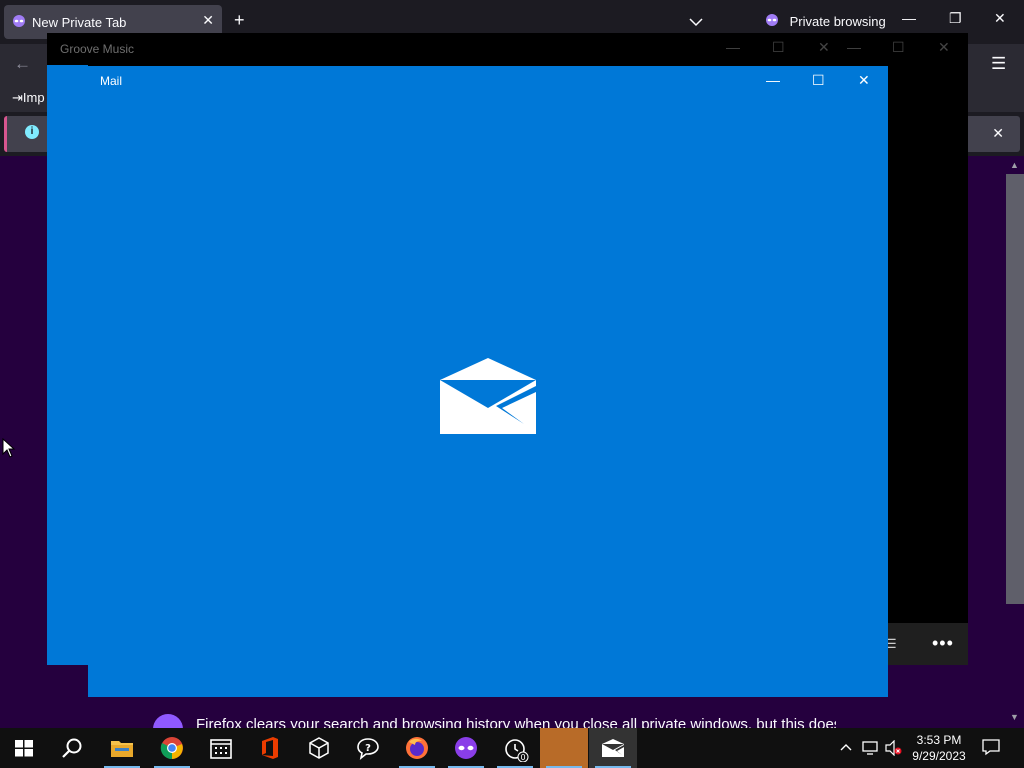  I want to click on taskbar-clock: 3:53 PM 9/29/2023, so click(939, 748).